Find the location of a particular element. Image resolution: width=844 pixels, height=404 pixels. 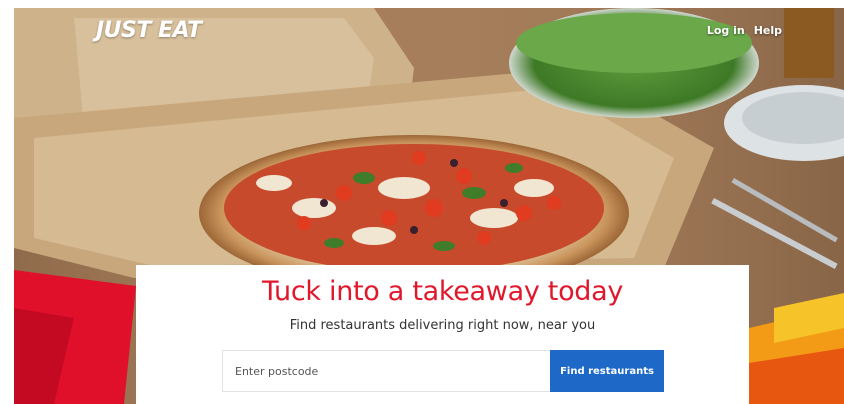

site-header: JUST EAT Log in Help is located at coordinates (429, 30).